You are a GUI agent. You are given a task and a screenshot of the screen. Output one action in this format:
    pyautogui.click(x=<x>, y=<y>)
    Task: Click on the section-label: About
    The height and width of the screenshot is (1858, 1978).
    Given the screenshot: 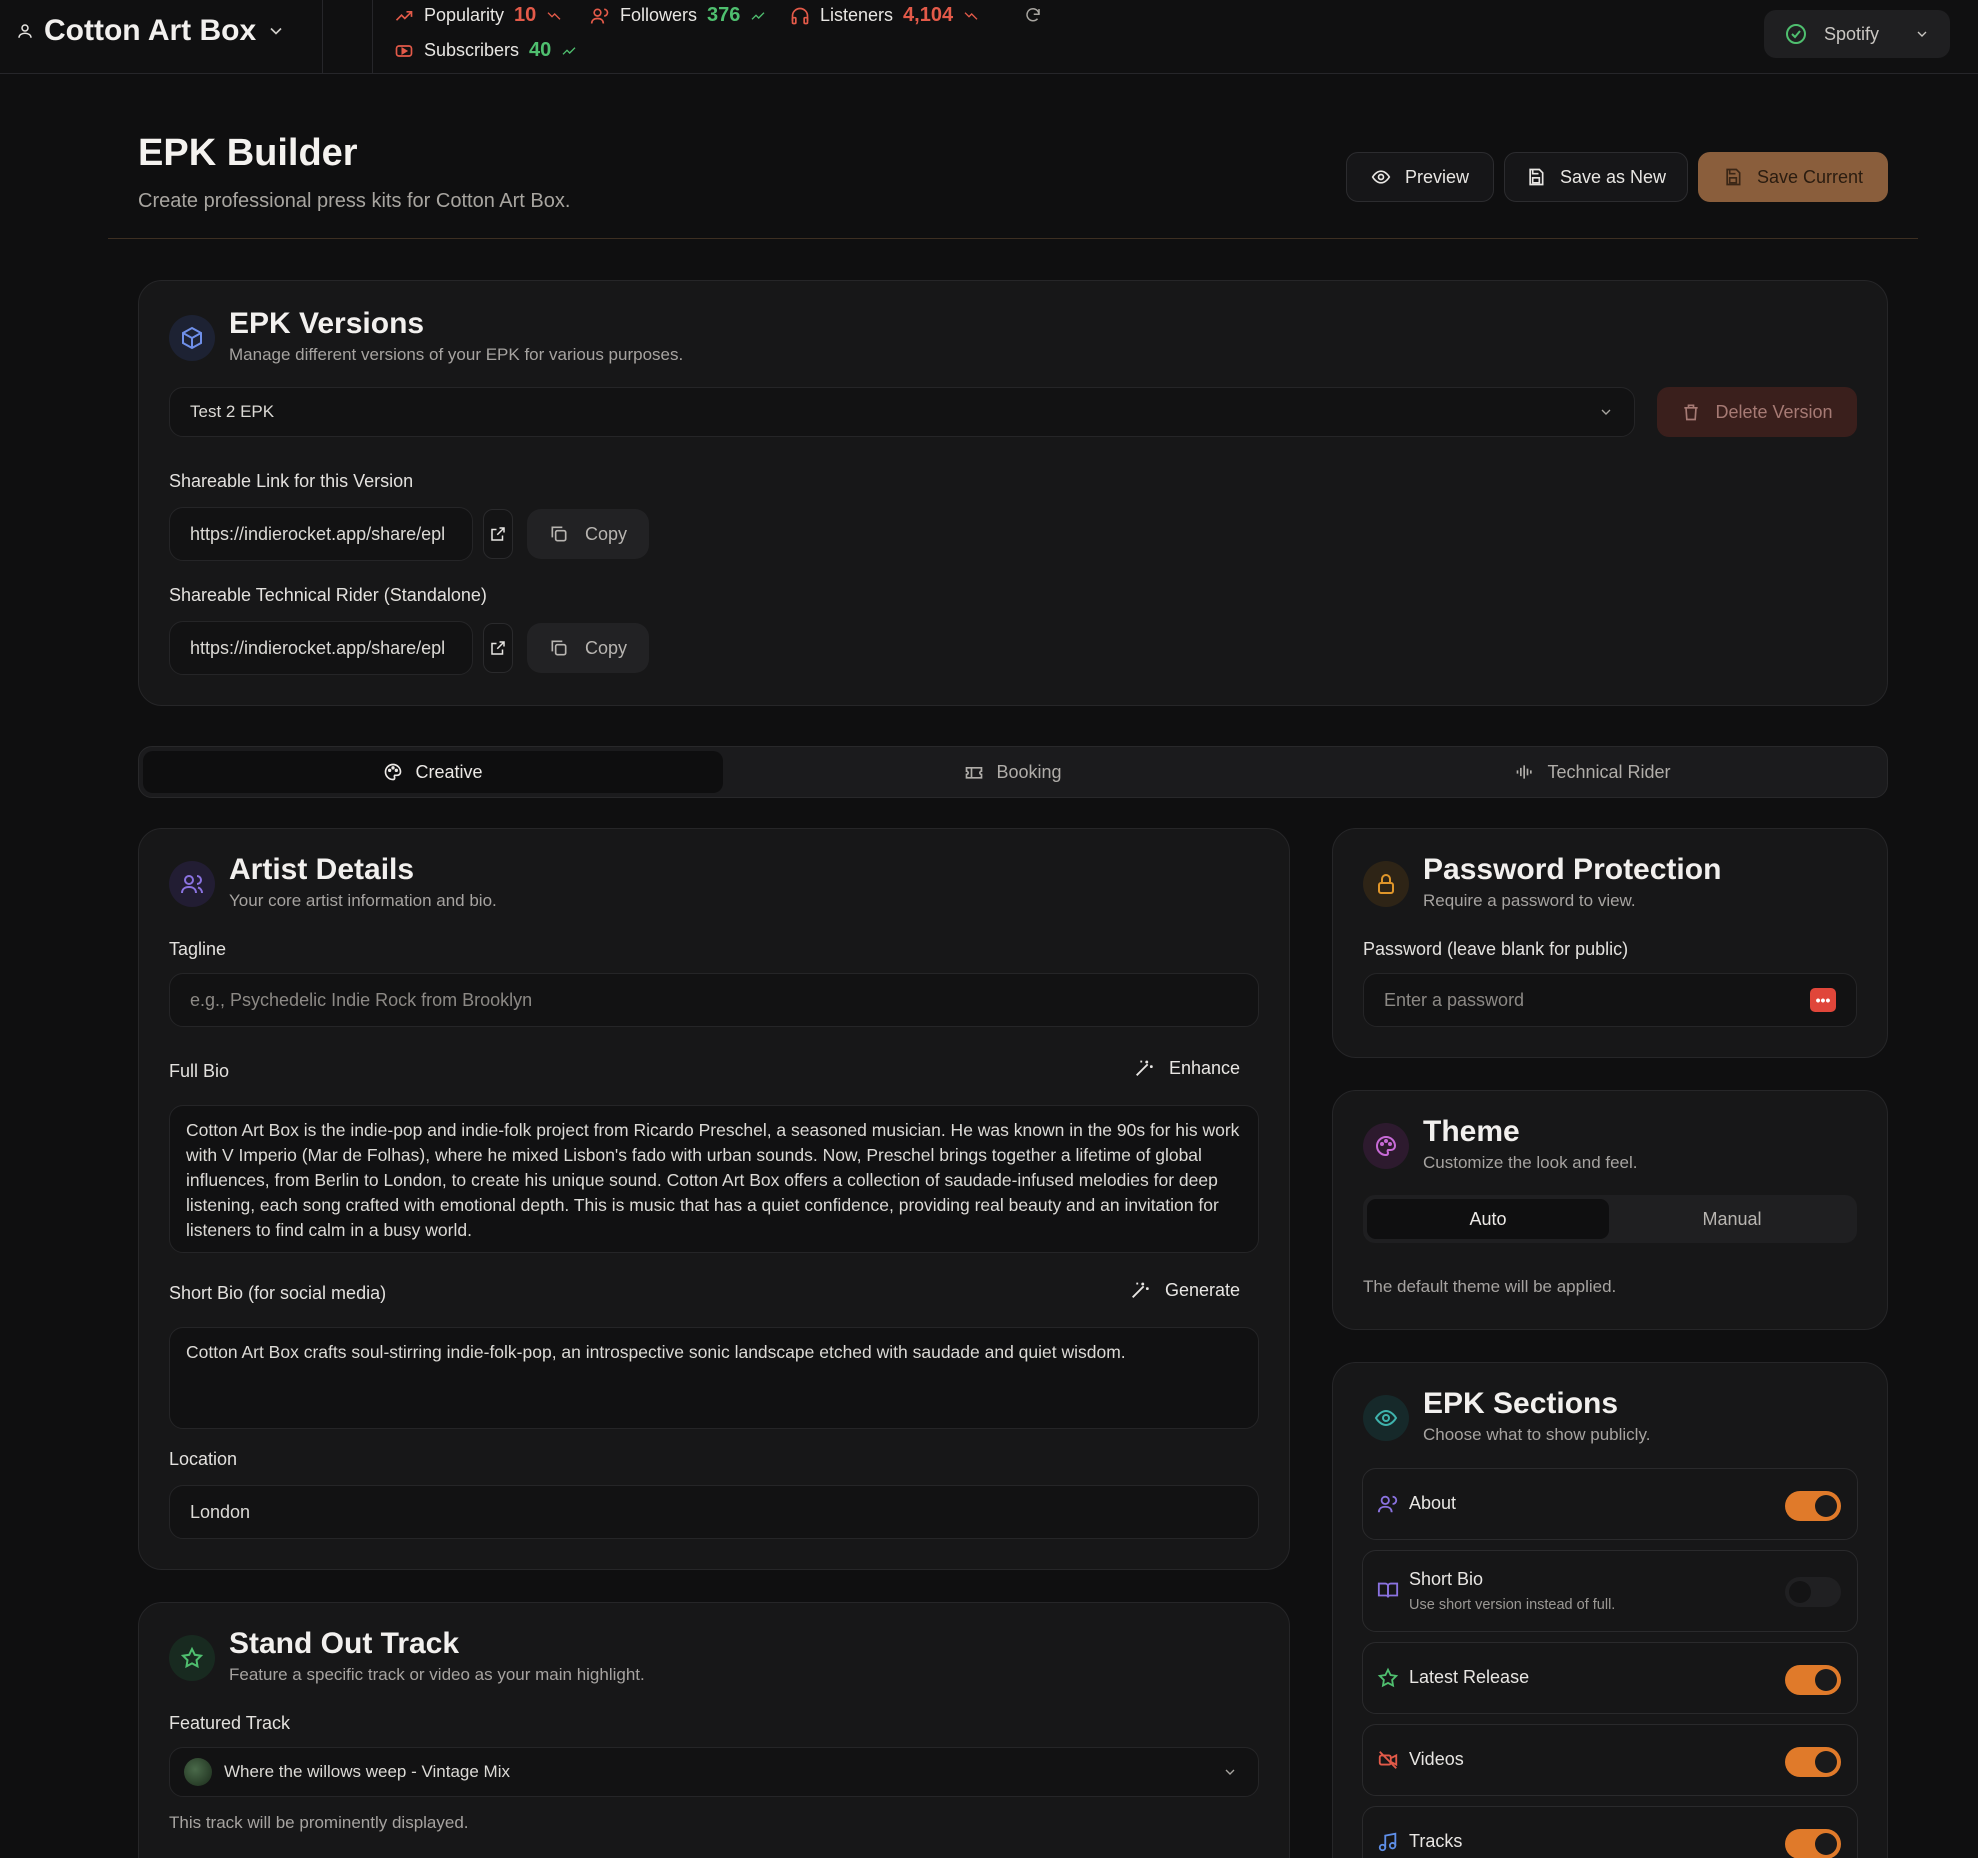 What is the action you would take?
    pyautogui.click(x=1433, y=1503)
    